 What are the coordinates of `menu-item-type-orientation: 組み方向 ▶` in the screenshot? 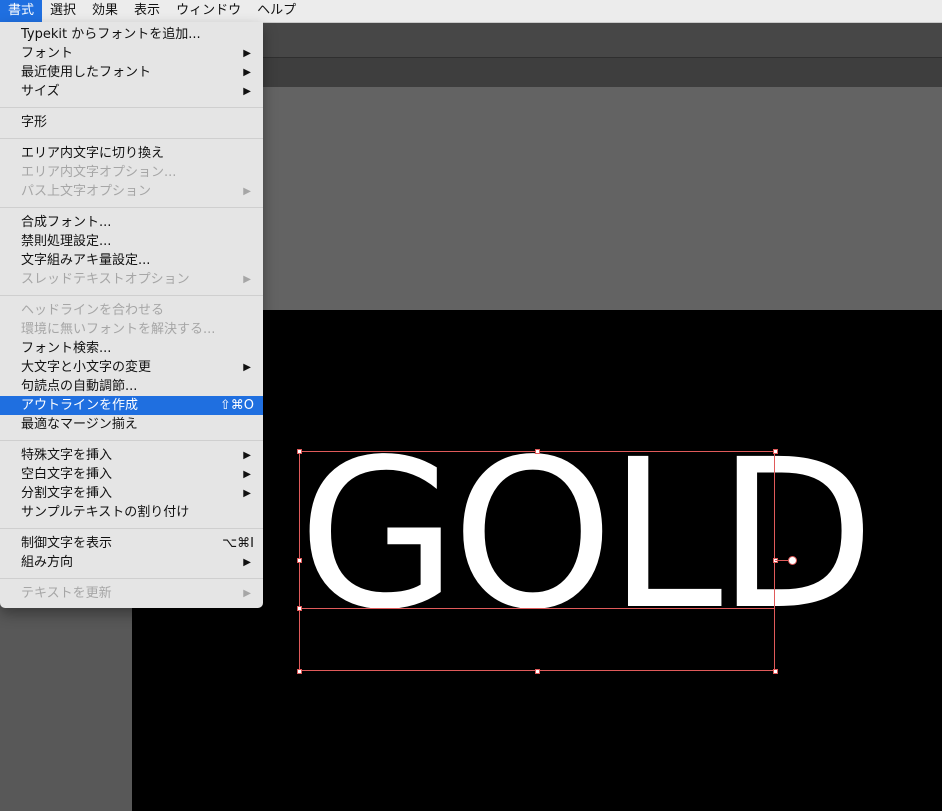 It's located at (131, 562).